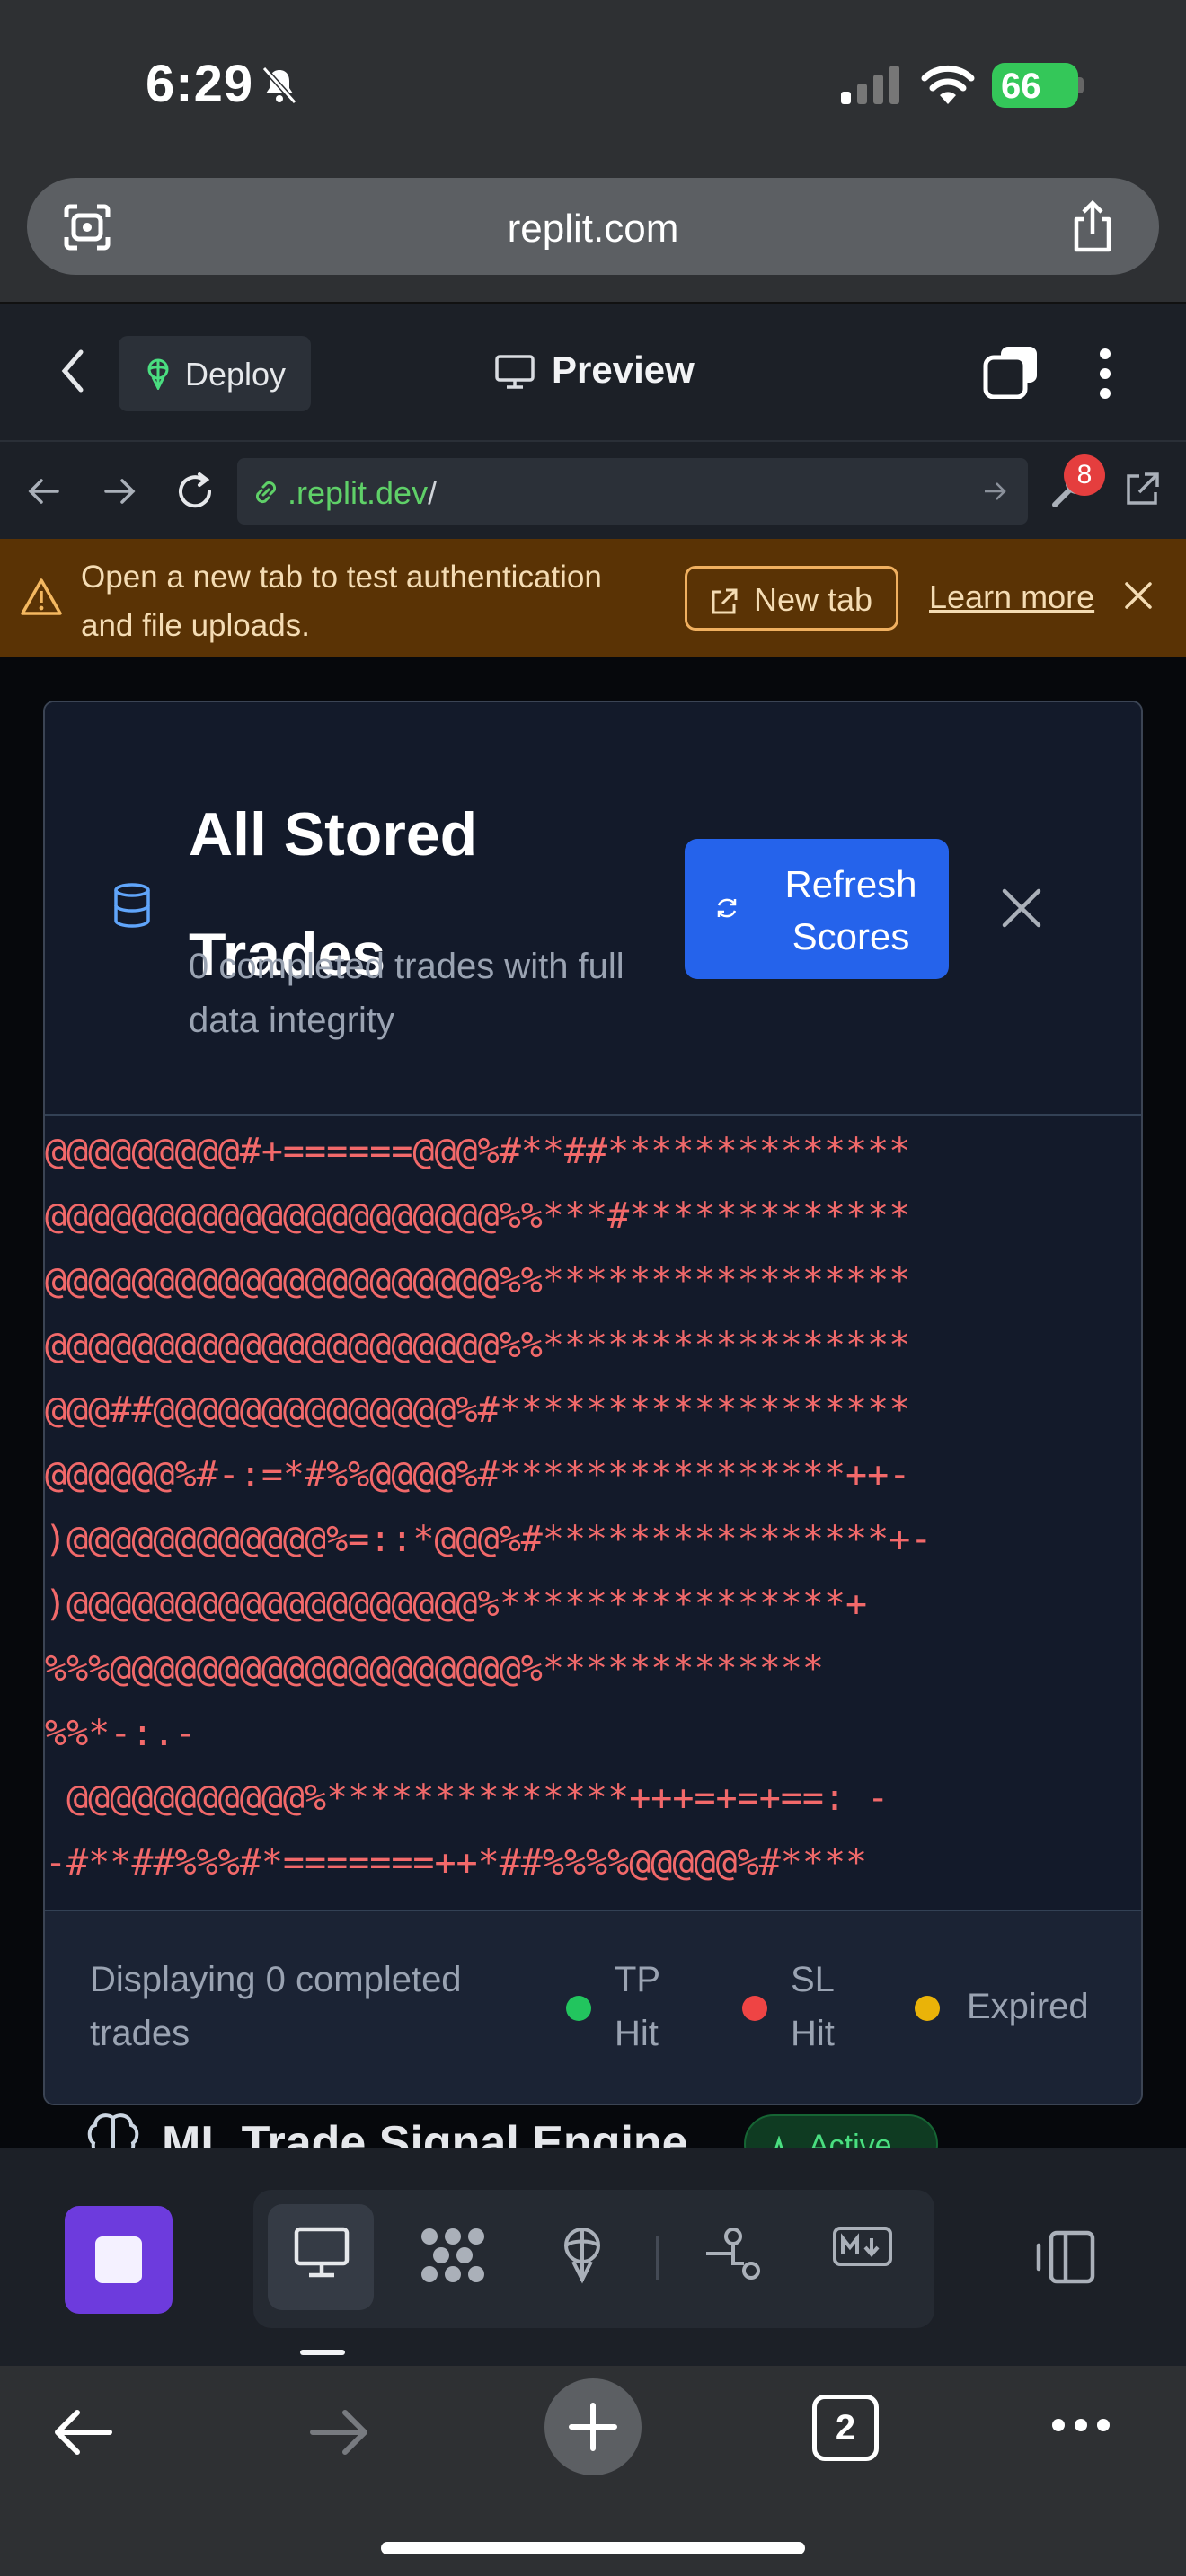 The width and height of the screenshot is (1186, 2576). I want to click on warning-icon, so click(41, 596).